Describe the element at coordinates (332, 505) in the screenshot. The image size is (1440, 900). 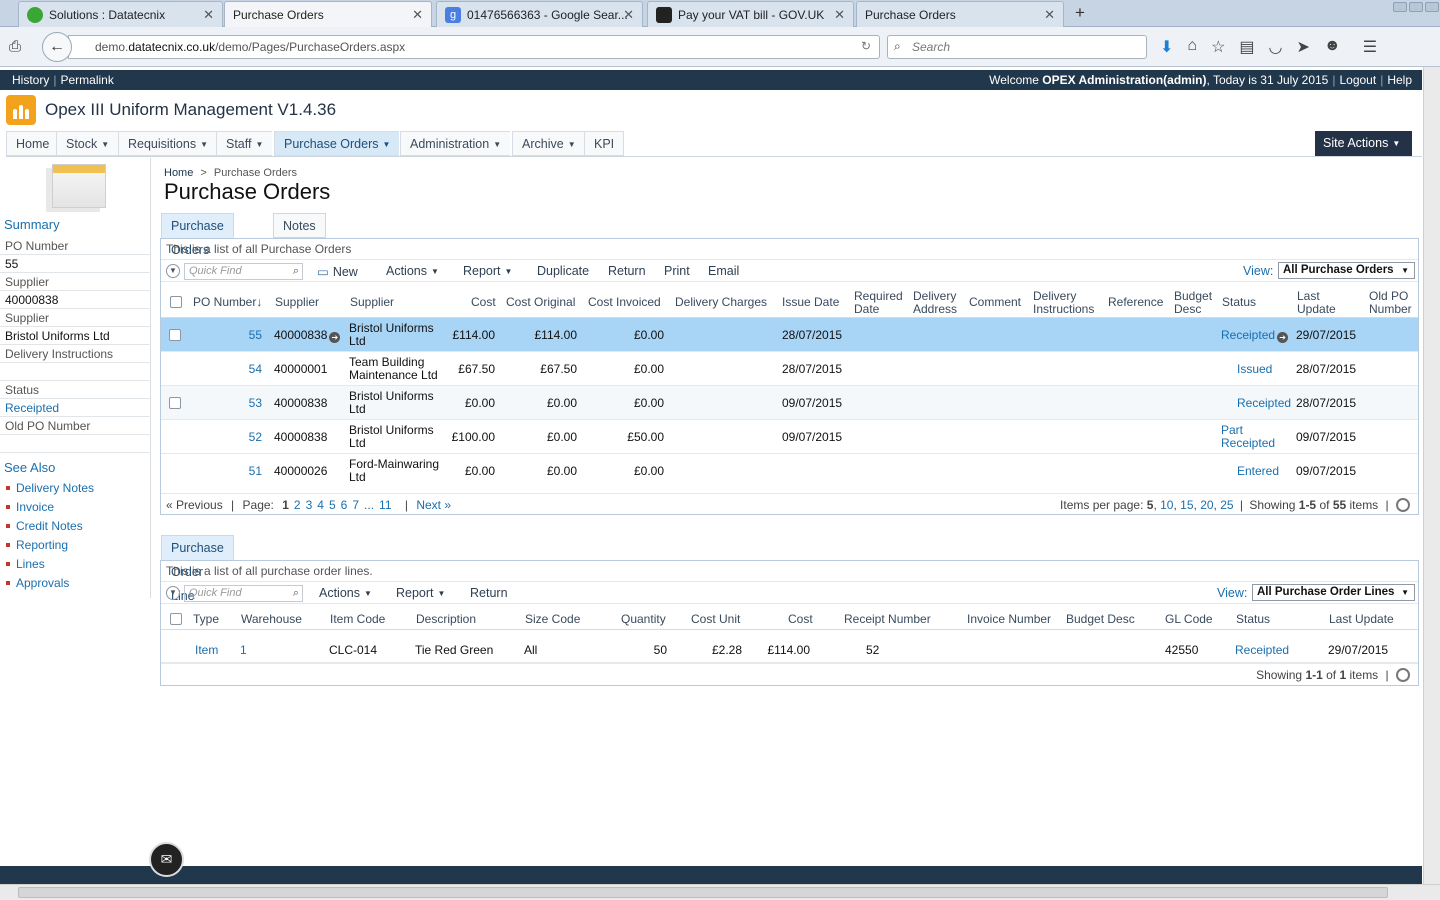
I see `page-link: 5` at that location.